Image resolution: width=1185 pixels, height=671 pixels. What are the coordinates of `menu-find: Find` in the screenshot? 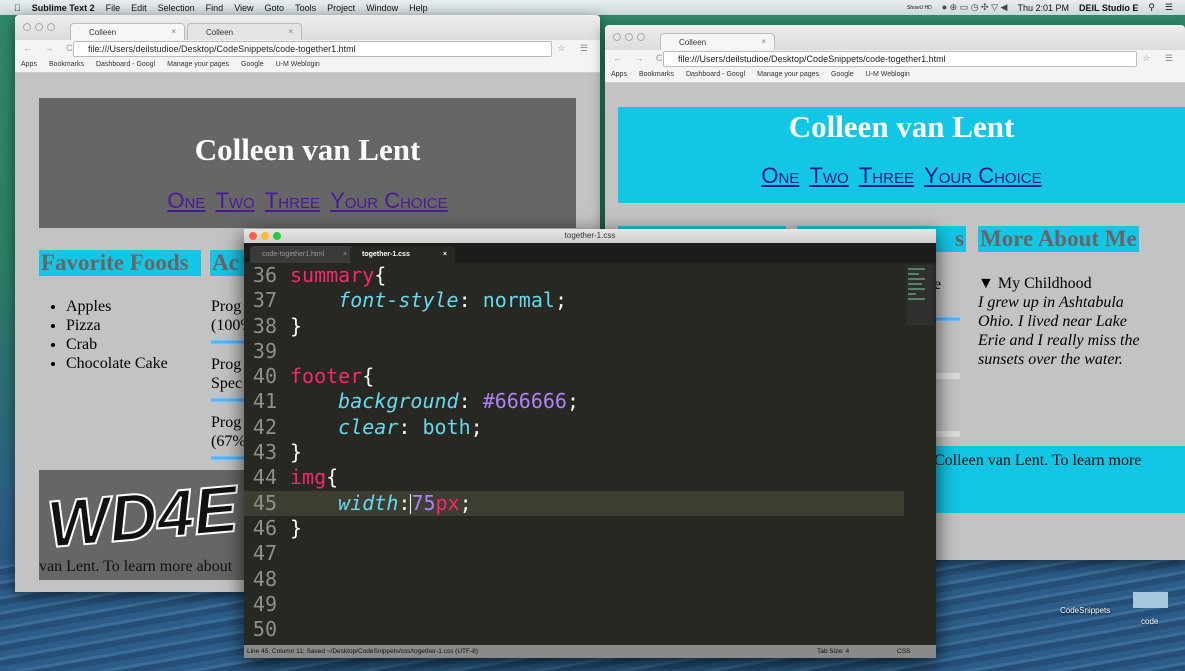 It's located at (215, 8).